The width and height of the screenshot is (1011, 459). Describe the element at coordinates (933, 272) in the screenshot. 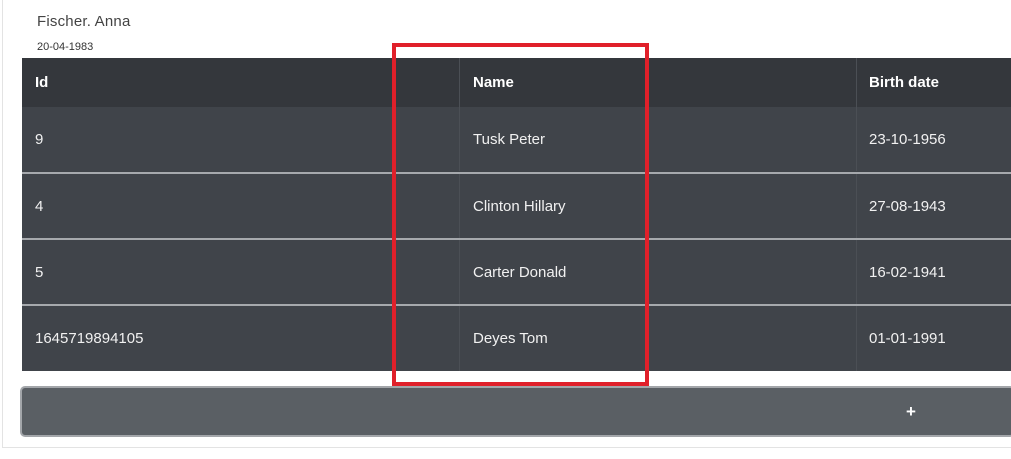

I see `cell-birth-date: 16-02-1941` at that location.